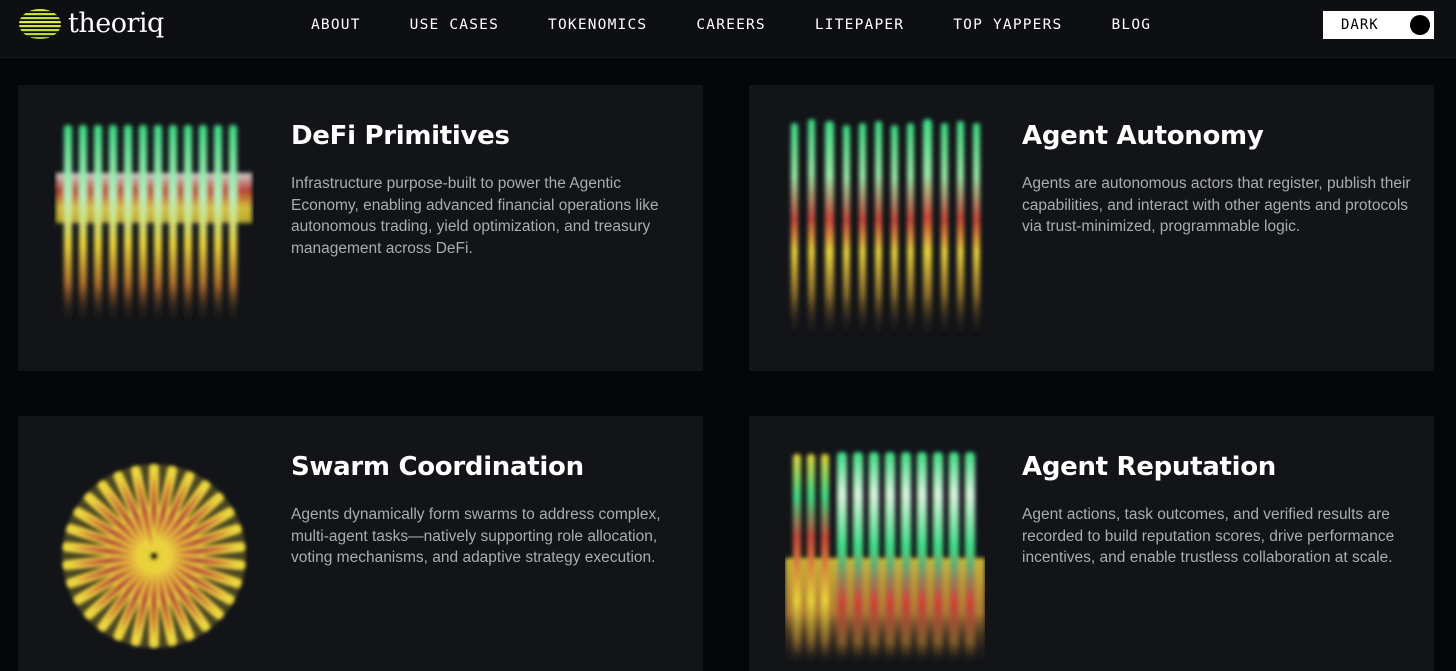 This screenshot has height=671, width=1456. I want to click on logo-text: theoriq, so click(116, 23).